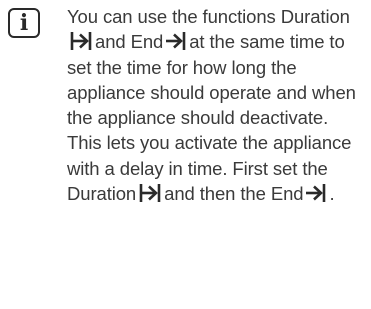 The width and height of the screenshot is (371, 309). Describe the element at coordinates (24, 23) in the screenshot. I see `info-icon: i` at that location.